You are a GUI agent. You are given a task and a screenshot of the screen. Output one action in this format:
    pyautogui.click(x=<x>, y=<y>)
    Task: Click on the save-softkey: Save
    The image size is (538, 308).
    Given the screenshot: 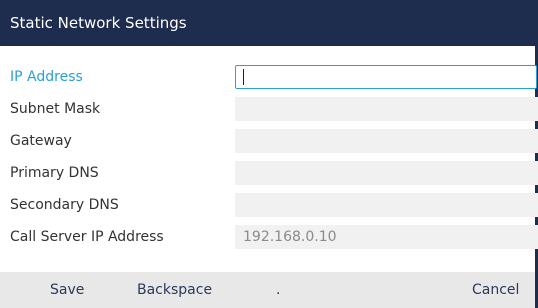 What is the action you would take?
    pyautogui.click(x=67, y=290)
    